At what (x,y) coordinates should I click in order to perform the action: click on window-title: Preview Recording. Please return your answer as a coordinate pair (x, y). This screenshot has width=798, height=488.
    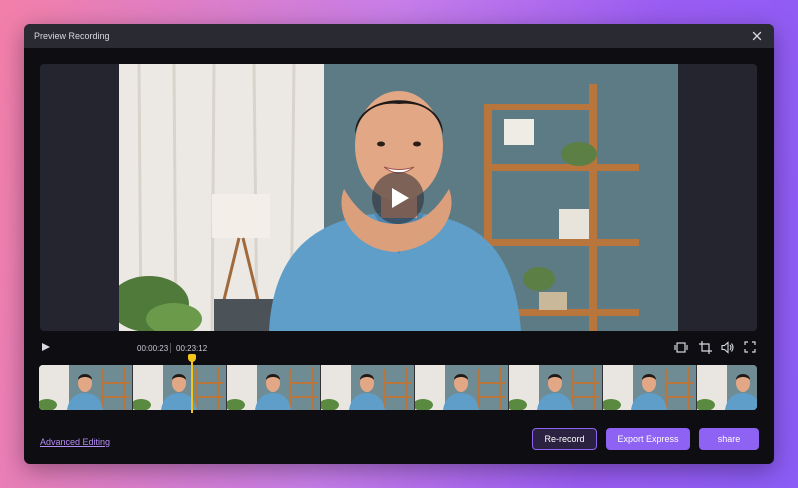
    Looking at the image, I should click on (72, 36).